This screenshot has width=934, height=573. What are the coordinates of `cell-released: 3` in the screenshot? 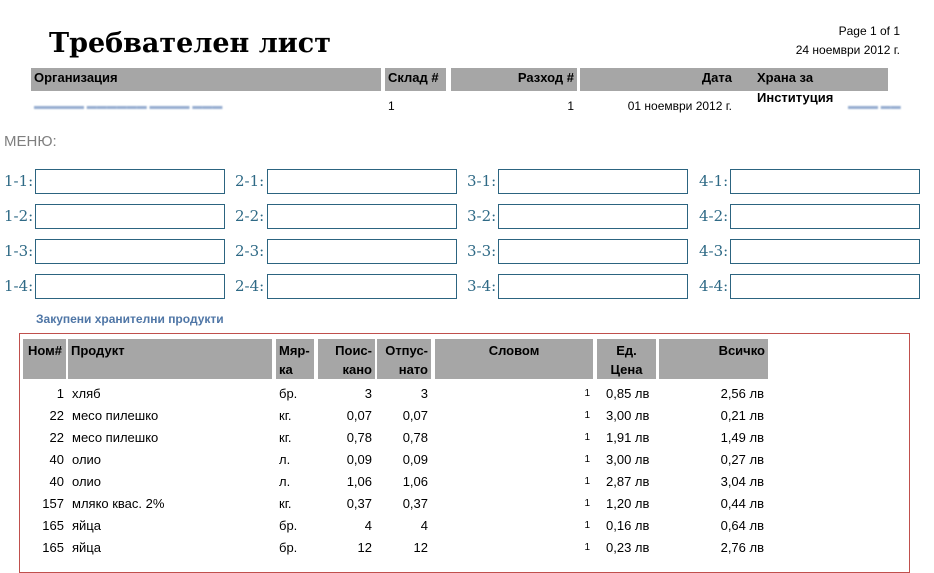 It's located at (424, 393).